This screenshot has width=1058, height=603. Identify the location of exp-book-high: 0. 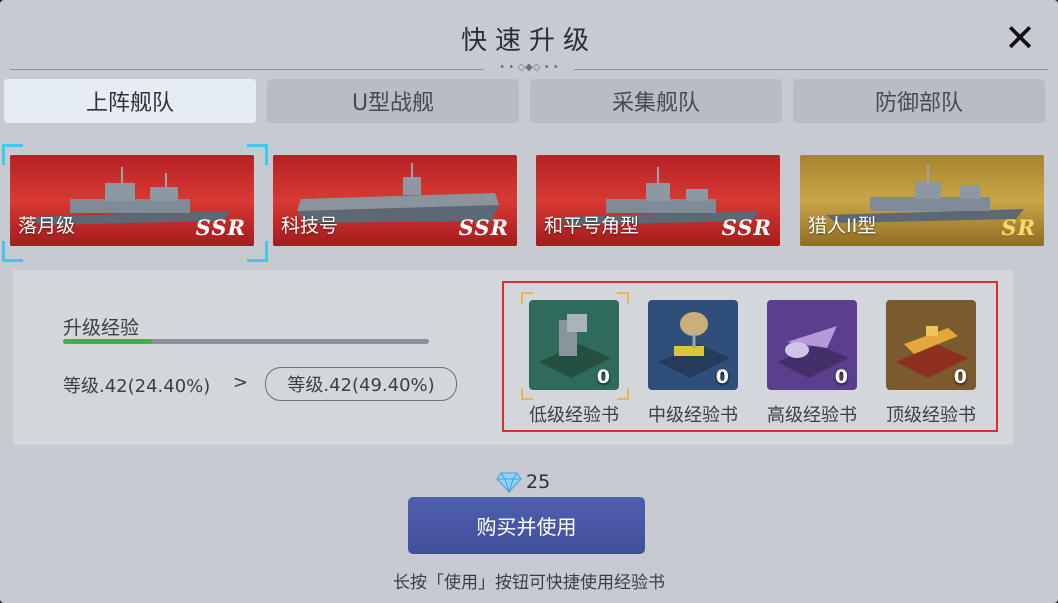
(812, 345).